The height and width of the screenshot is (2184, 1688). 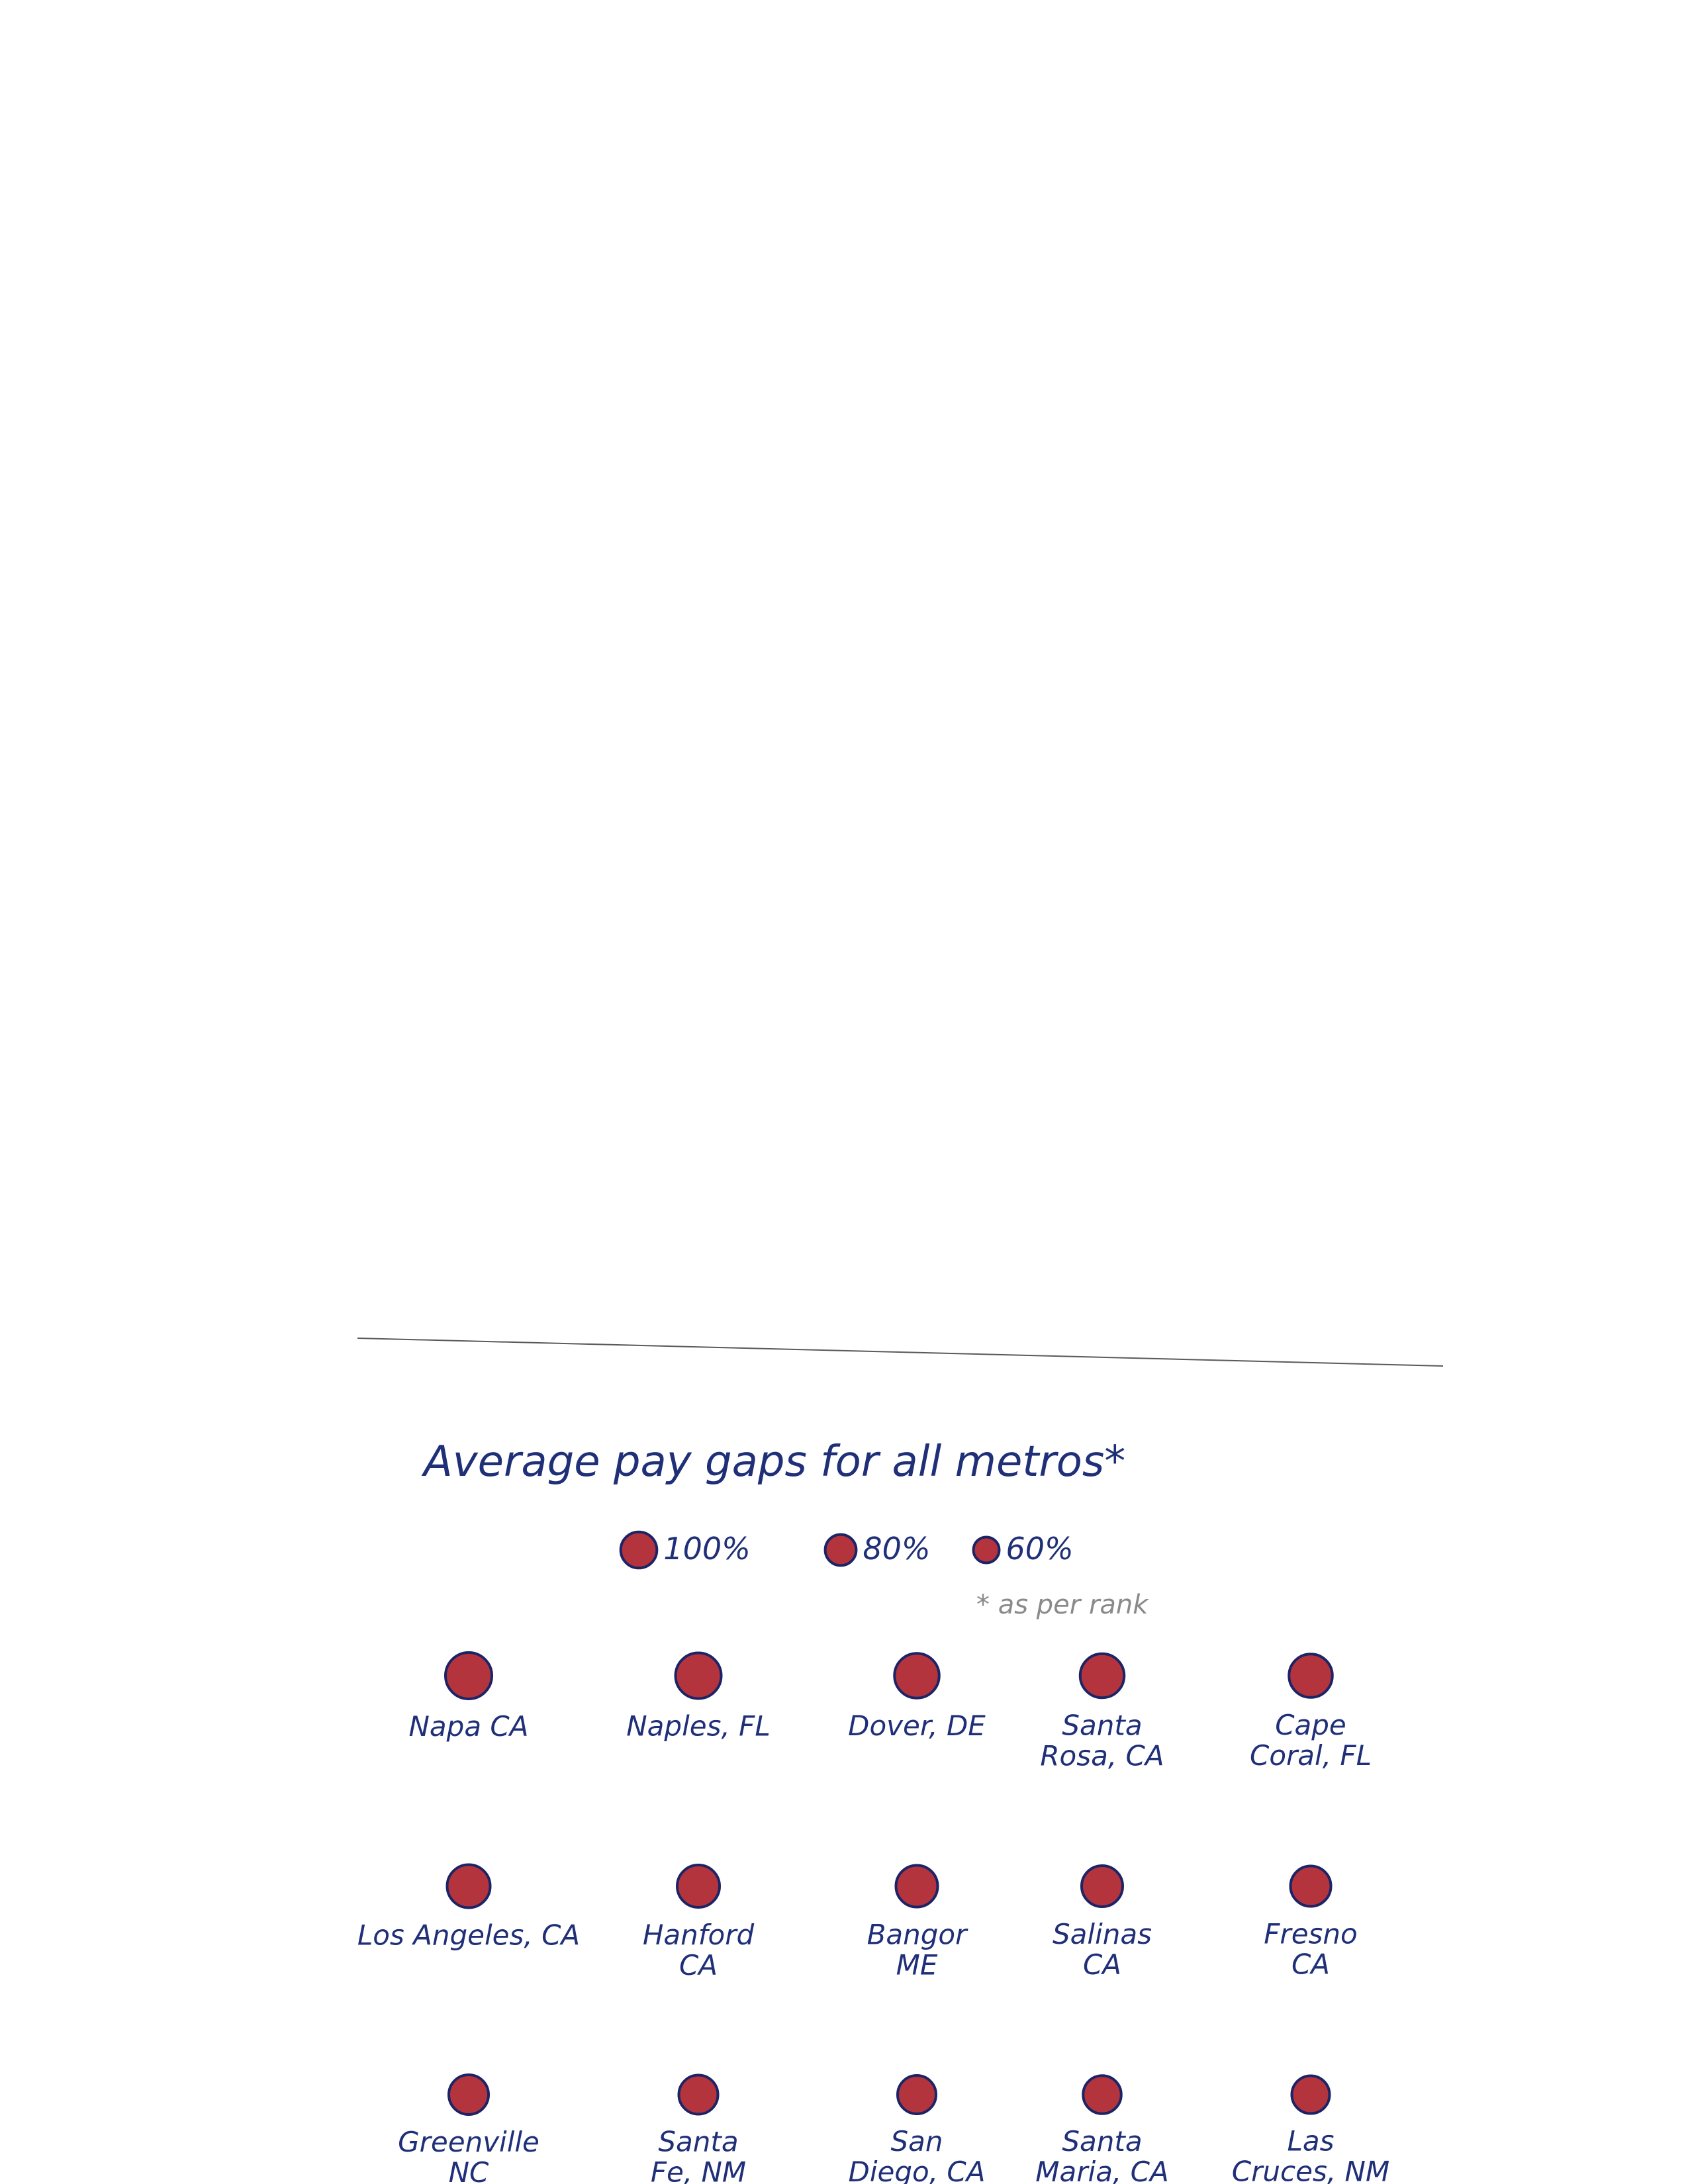 I want to click on metro-label-5: Cape Coral, FL, so click(x=1311, y=1740).